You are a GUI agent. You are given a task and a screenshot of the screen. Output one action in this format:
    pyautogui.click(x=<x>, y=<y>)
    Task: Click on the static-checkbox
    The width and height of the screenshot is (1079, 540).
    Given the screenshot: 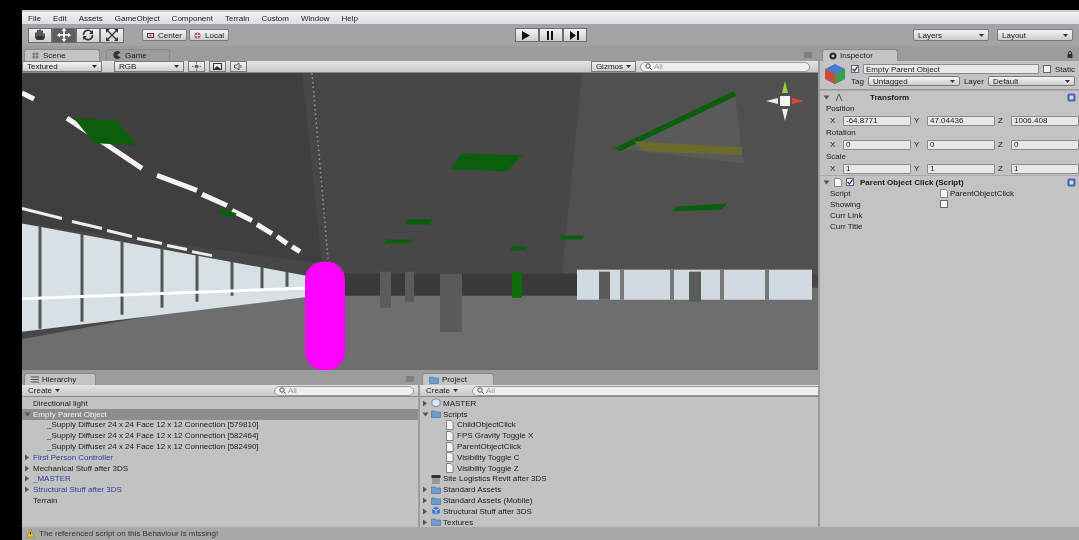 What is the action you would take?
    pyautogui.click(x=1047, y=69)
    